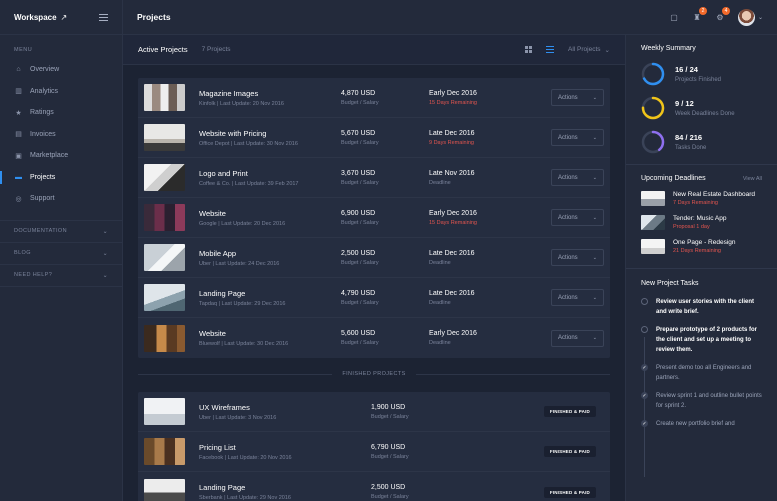 The height and width of the screenshot is (501, 777). What do you see at coordinates (752, 179) in the screenshot?
I see `view-all-link: View All` at bounding box center [752, 179].